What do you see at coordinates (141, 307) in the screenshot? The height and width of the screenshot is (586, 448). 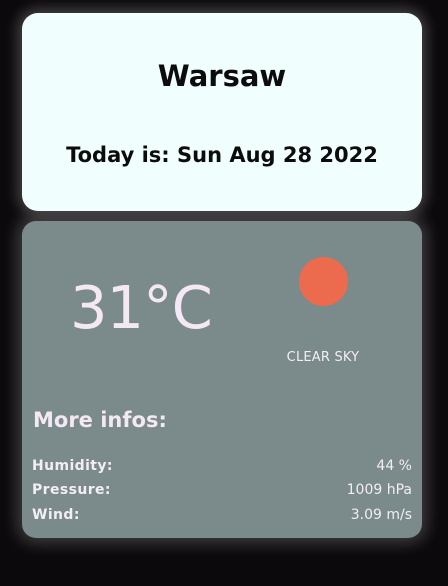 I see `temperature: 31°C` at bounding box center [141, 307].